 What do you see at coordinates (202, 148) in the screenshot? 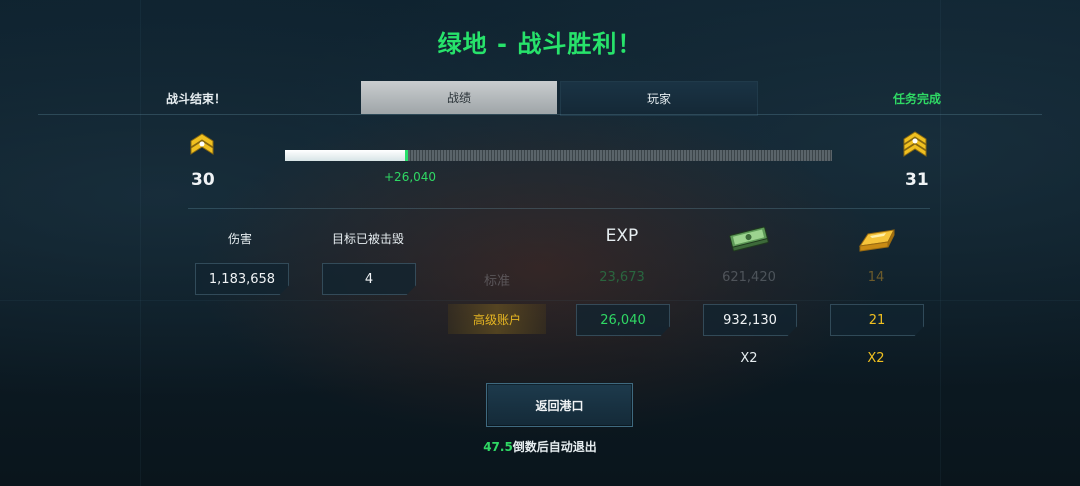
I see `rank-current-icon` at bounding box center [202, 148].